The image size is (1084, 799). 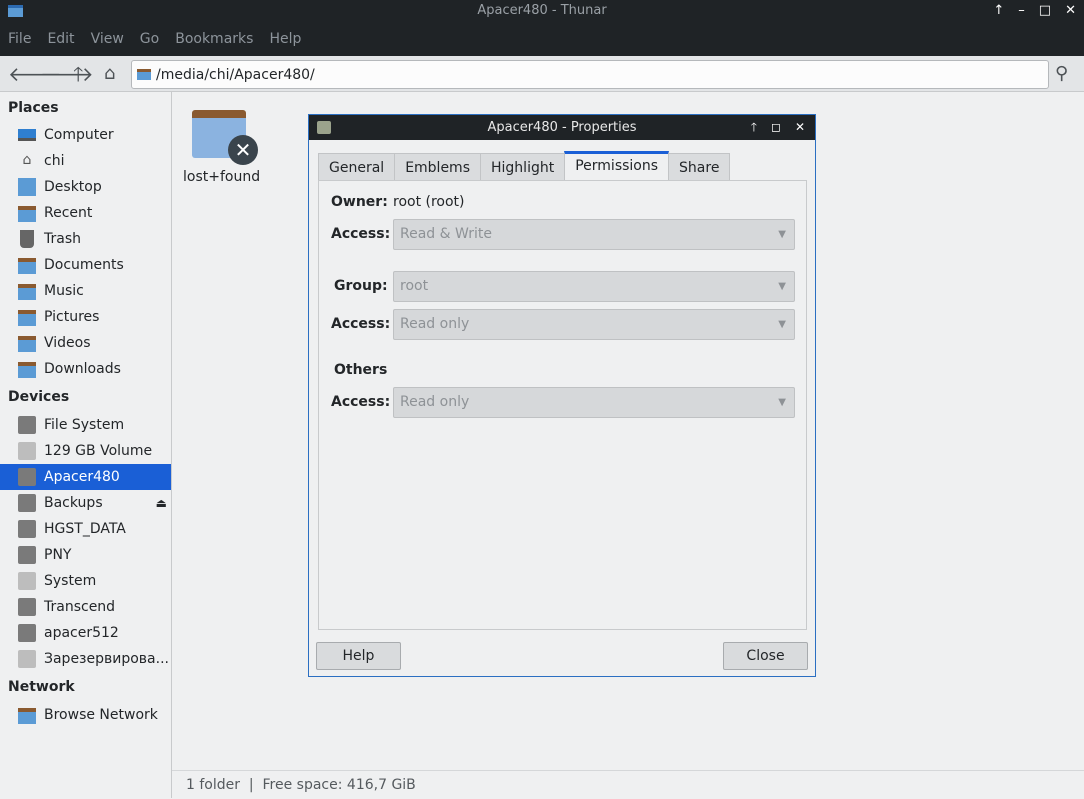 I want to click on toolbar: 🡐 🡒 🡑 ⌂ /media/chi/Apacer480/ ⚲, so click(x=542, y=74).